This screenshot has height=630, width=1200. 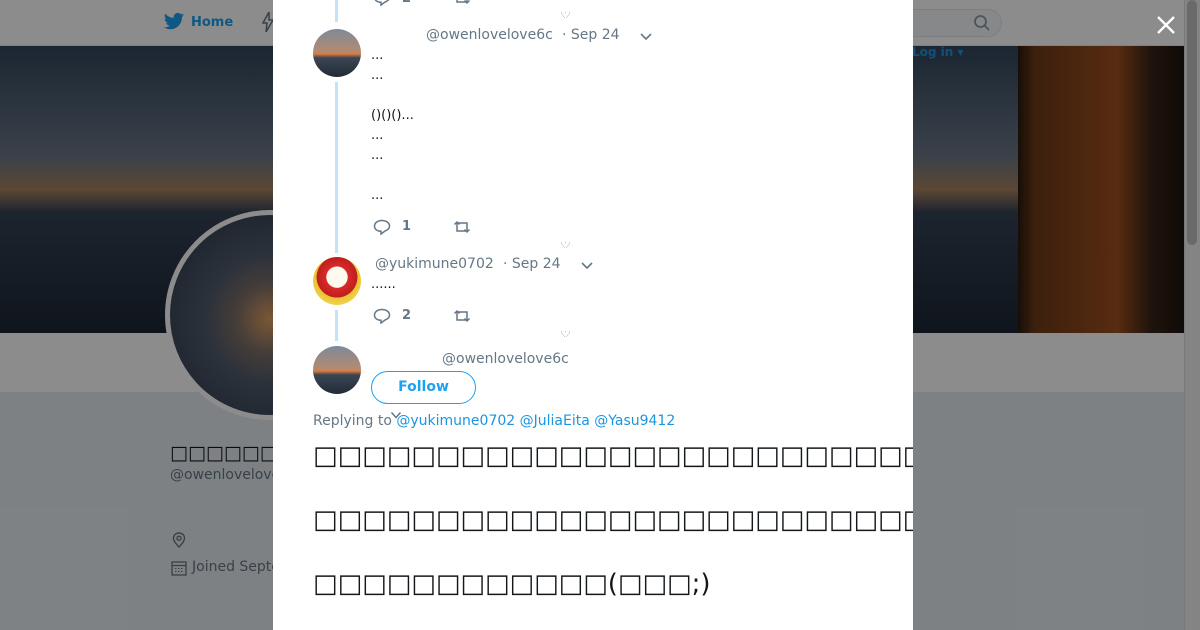 What do you see at coordinates (423, 387) in the screenshot?
I see `follow-button: Follow` at bounding box center [423, 387].